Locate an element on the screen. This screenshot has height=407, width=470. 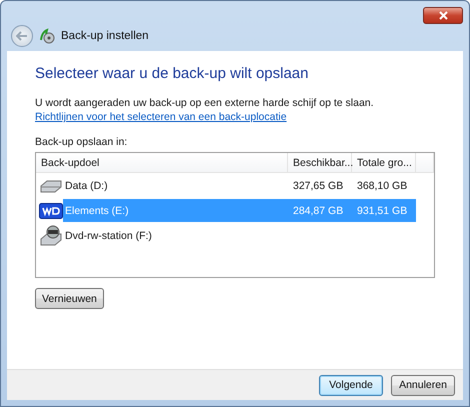
column-header: Back-updoel is located at coordinates (162, 162).